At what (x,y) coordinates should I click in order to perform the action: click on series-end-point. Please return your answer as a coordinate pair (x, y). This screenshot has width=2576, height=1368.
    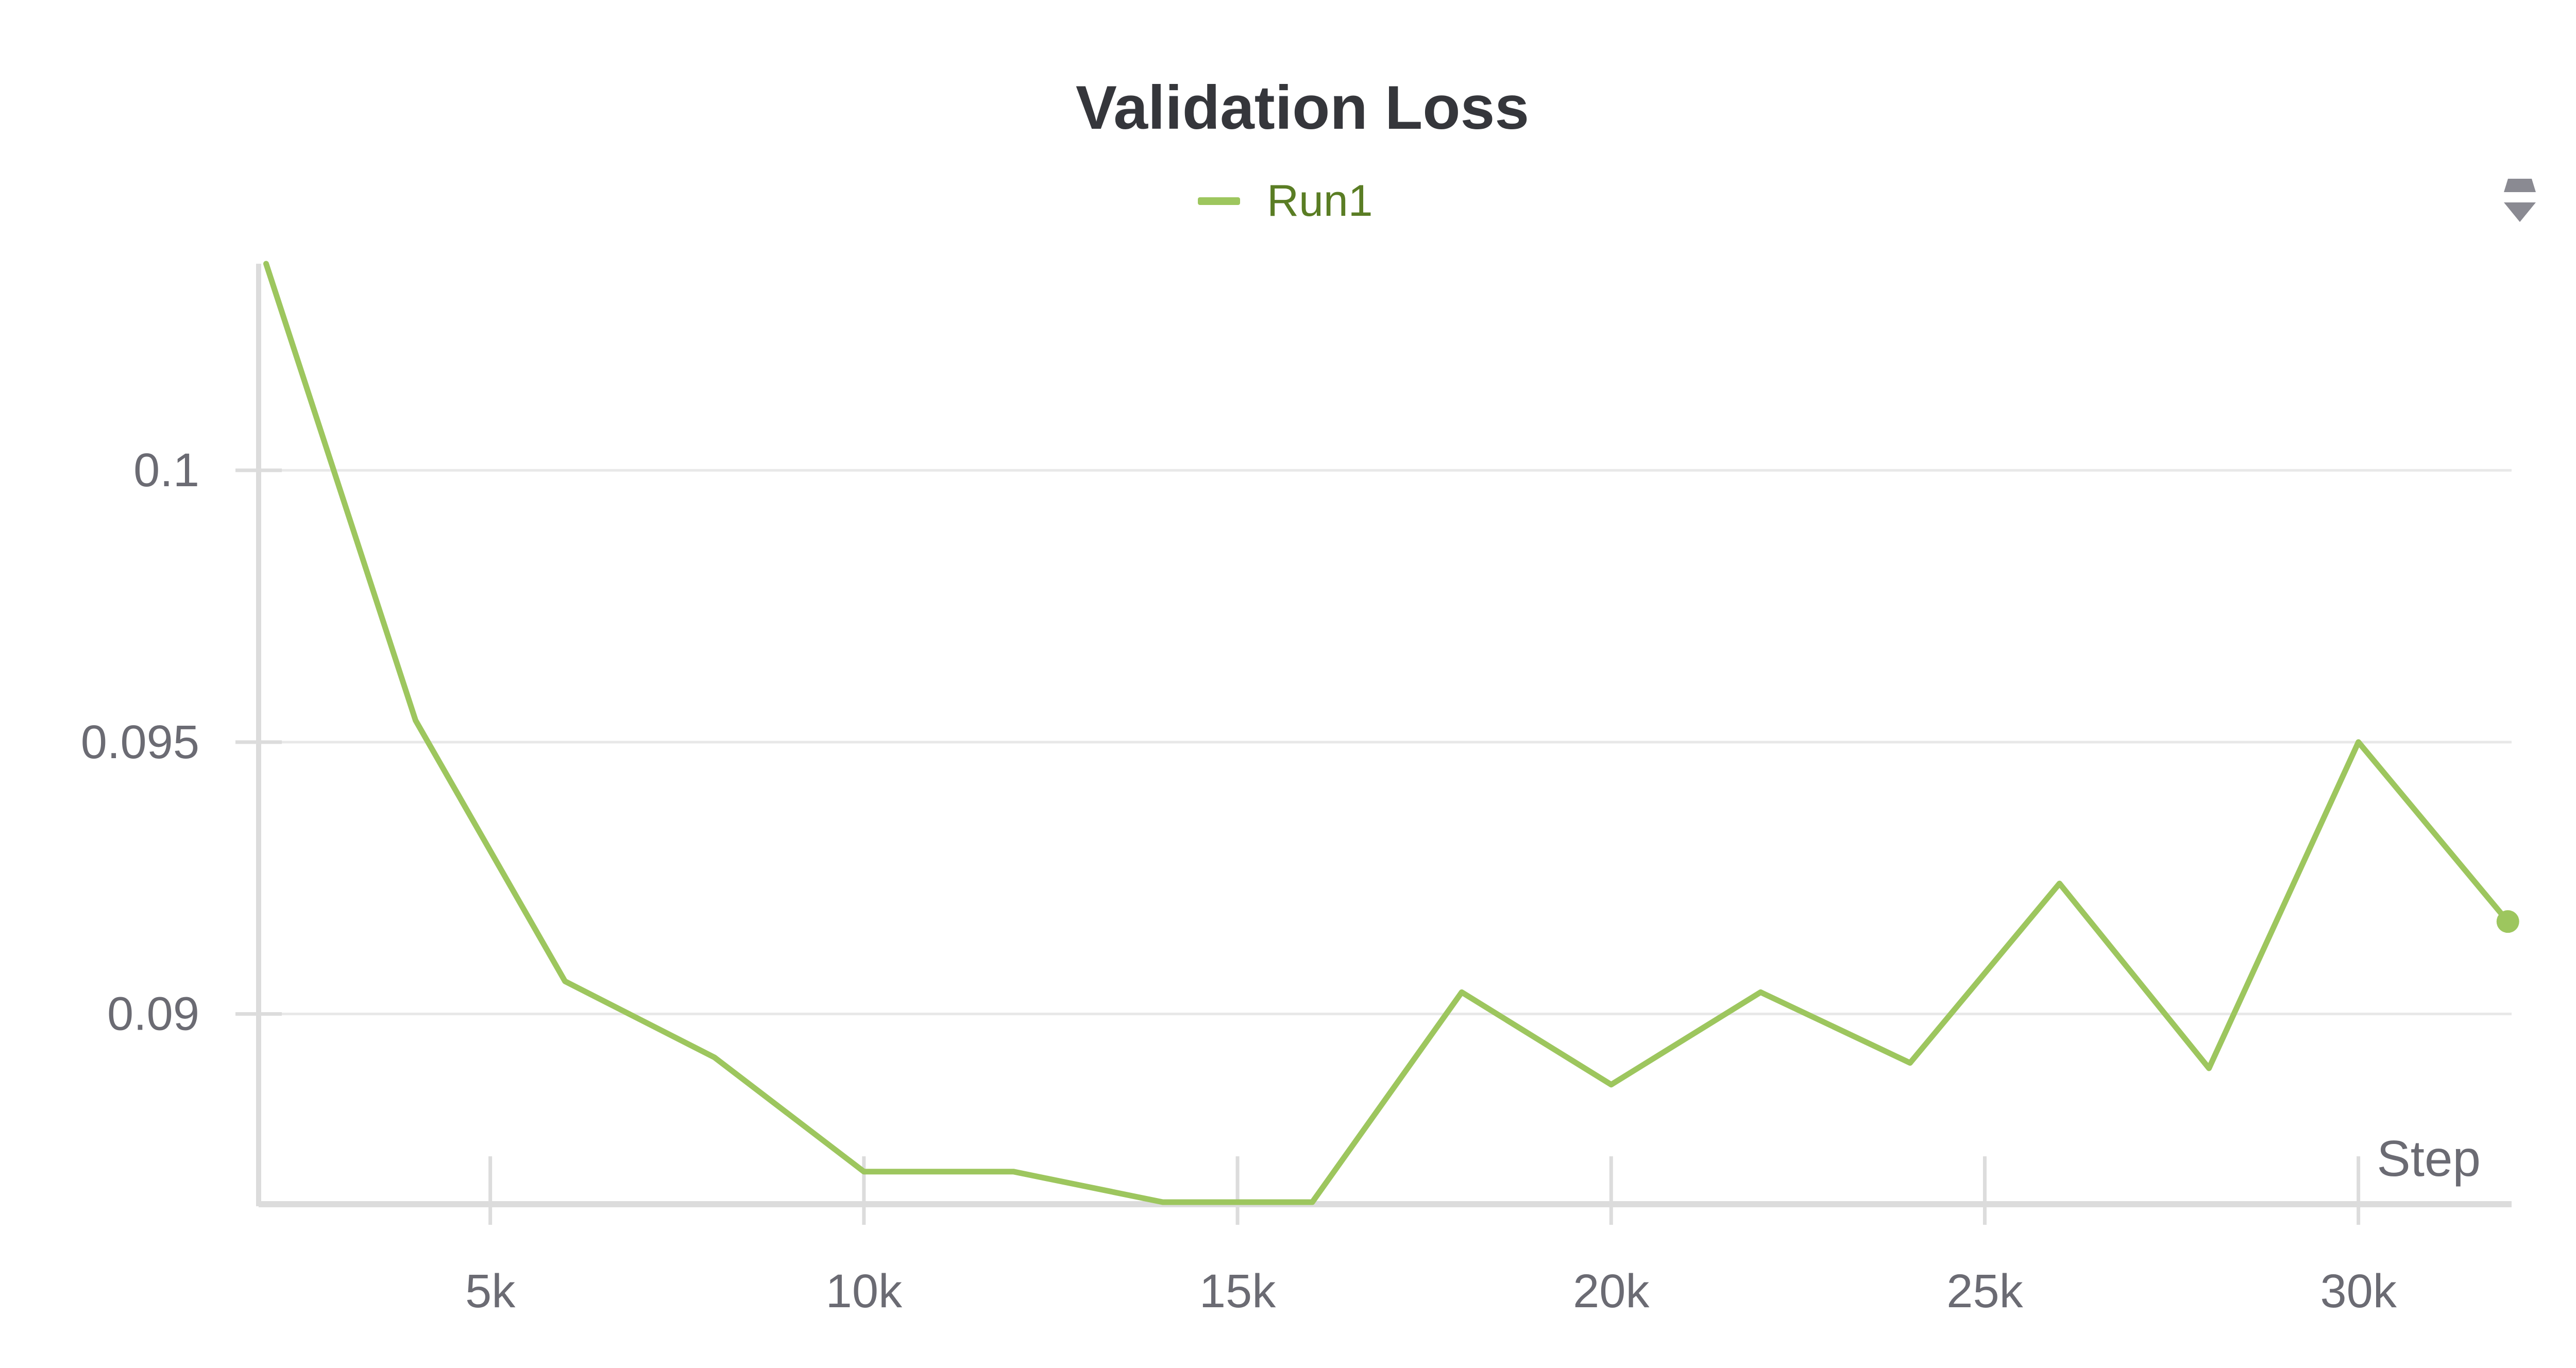
    Looking at the image, I should click on (2508, 921).